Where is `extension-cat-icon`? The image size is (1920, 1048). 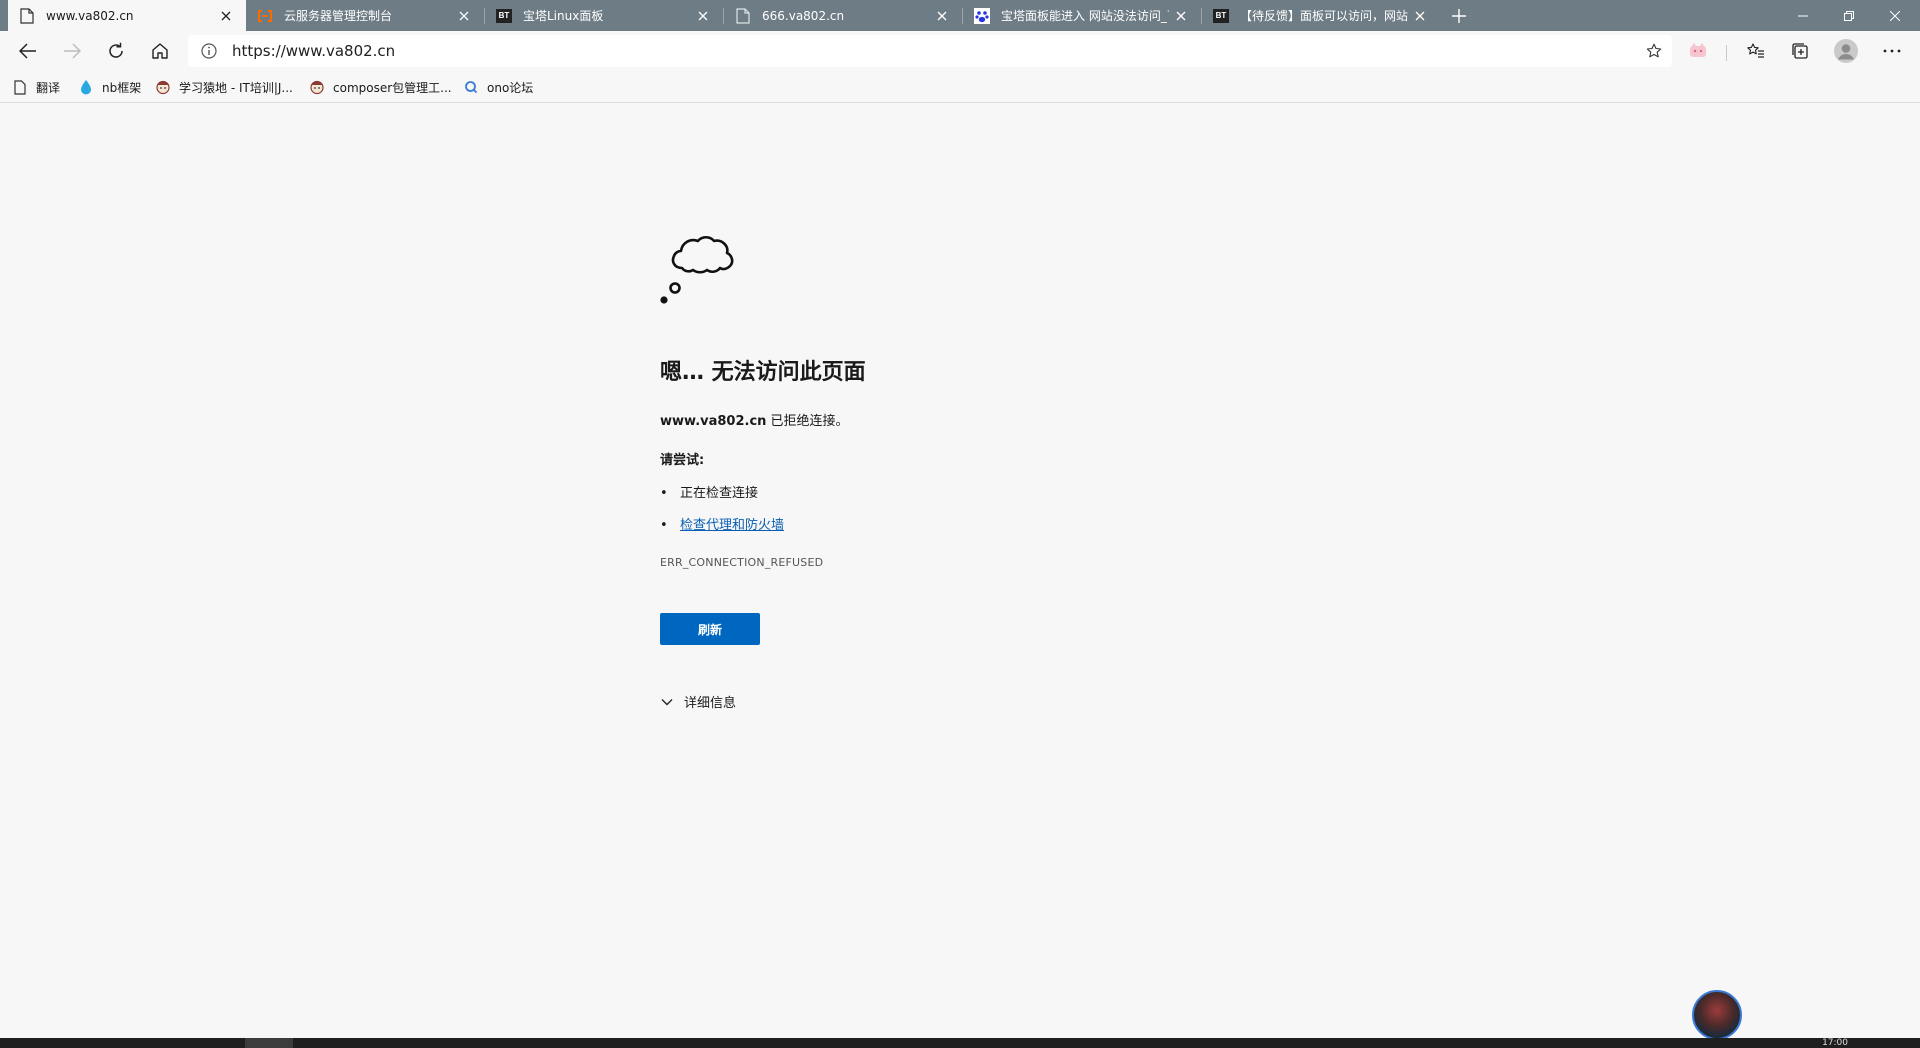 extension-cat-icon is located at coordinates (1698, 50).